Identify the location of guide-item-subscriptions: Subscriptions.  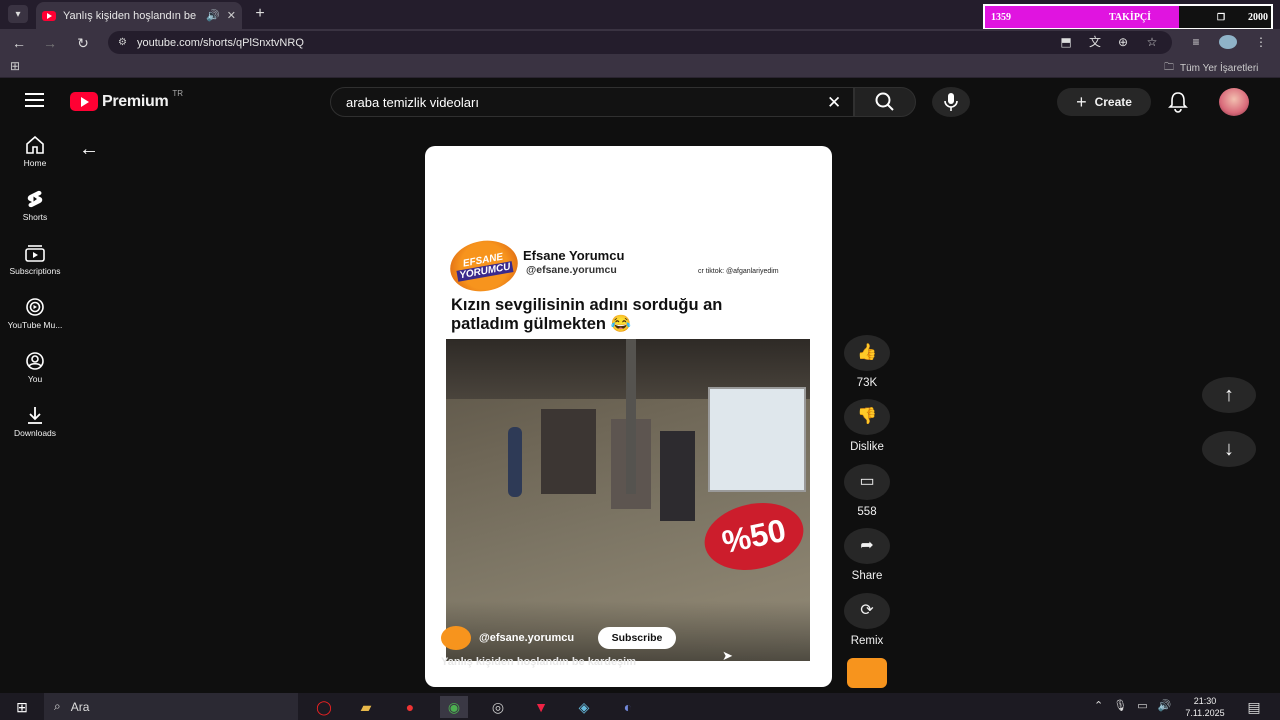
(35, 257).